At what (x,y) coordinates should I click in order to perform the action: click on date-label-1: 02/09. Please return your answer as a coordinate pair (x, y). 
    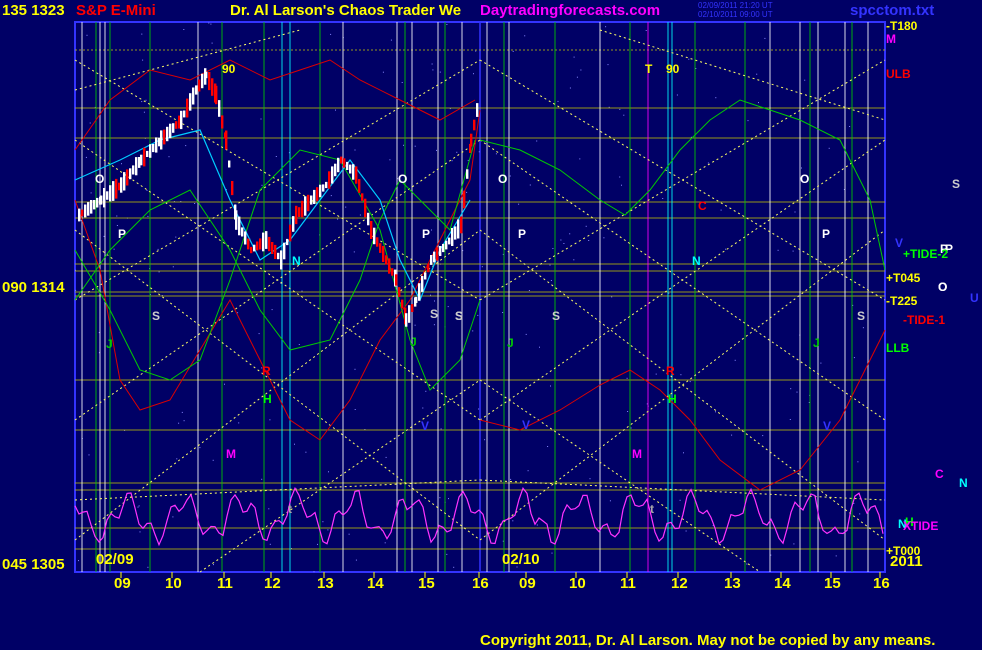
    Looking at the image, I should click on (115, 559).